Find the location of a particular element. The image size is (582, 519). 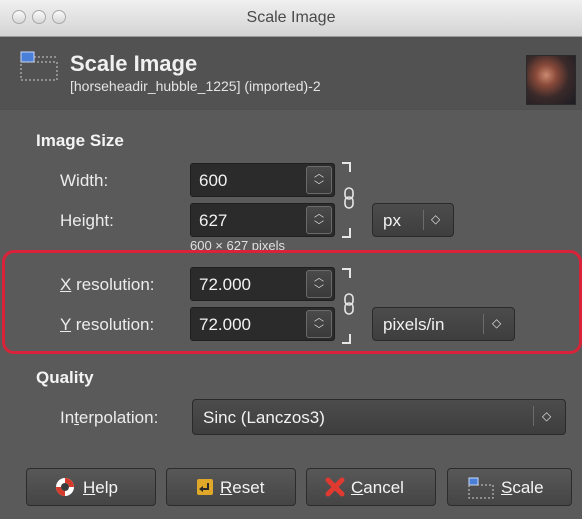

lifebuoy-icon is located at coordinates (65, 489).